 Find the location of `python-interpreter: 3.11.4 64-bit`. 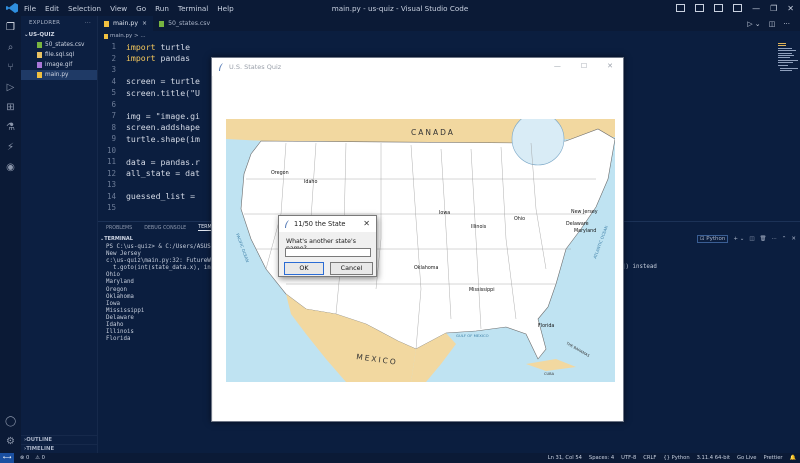

python-interpreter: 3.11.4 64-bit is located at coordinates (713, 458).